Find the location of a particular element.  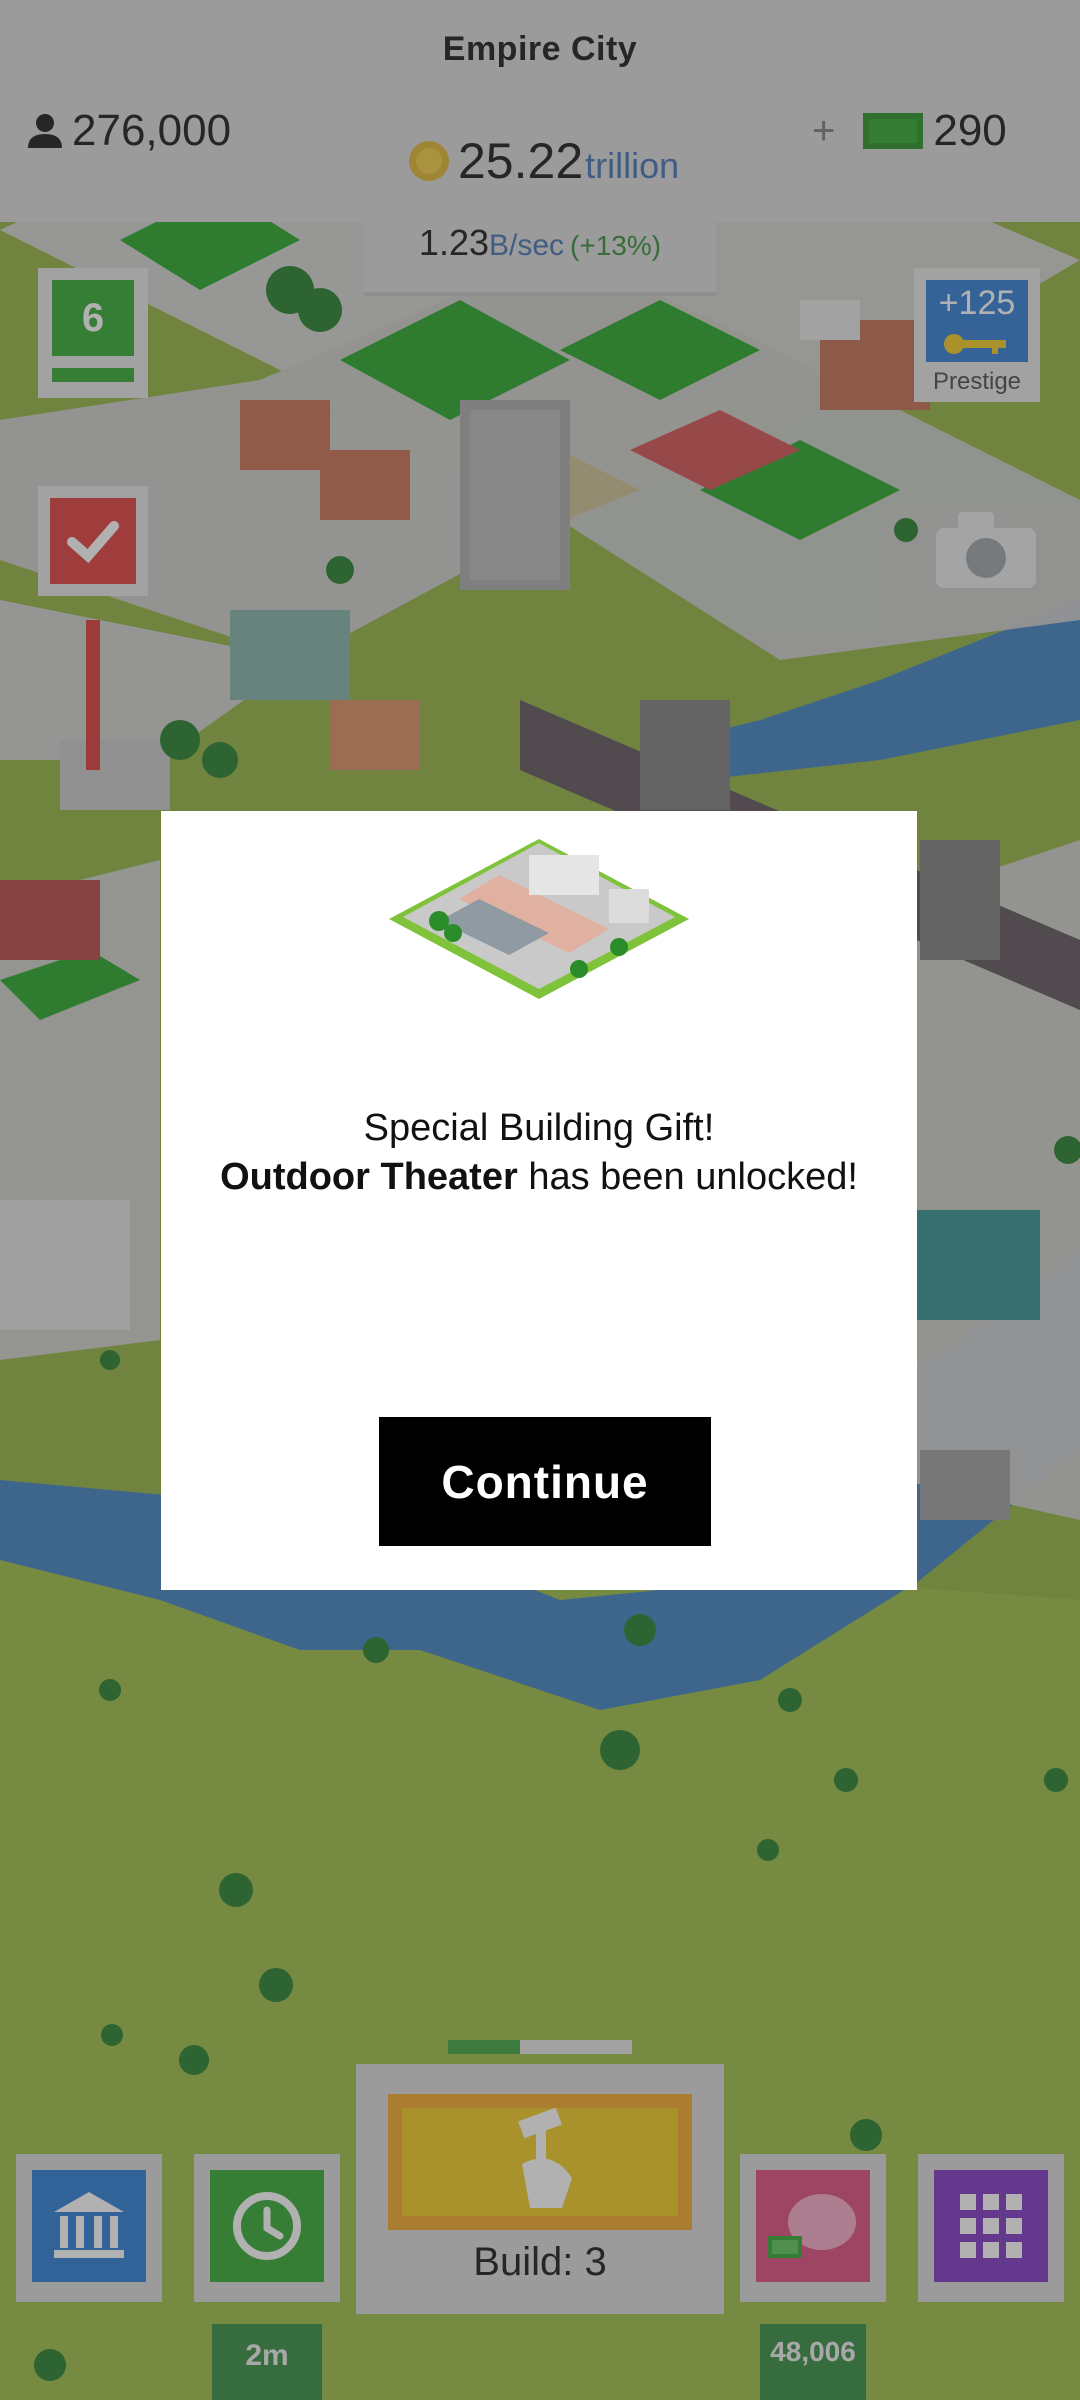

dialog-message: Outdoor Theater has been unlocked! is located at coordinates (539, 1177).